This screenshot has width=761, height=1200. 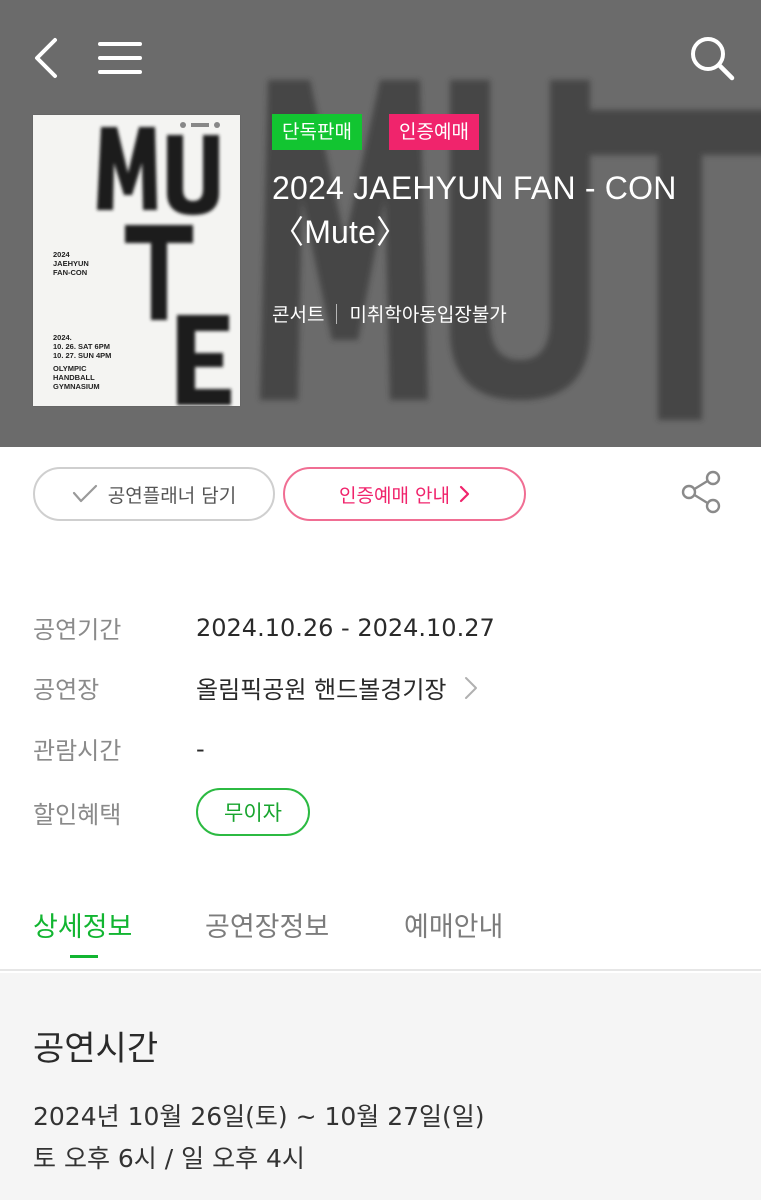 What do you see at coordinates (298, 315) in the screenshot?
I see `genre-label: 콘서트` at bounding box center [298, 315].